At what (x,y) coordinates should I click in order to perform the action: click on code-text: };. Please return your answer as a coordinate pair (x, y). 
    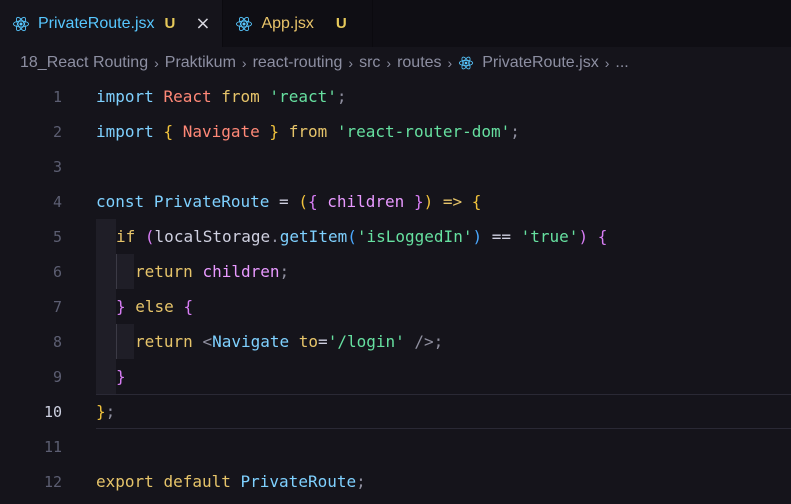
    Looking at the image, I should click on (105, 411).